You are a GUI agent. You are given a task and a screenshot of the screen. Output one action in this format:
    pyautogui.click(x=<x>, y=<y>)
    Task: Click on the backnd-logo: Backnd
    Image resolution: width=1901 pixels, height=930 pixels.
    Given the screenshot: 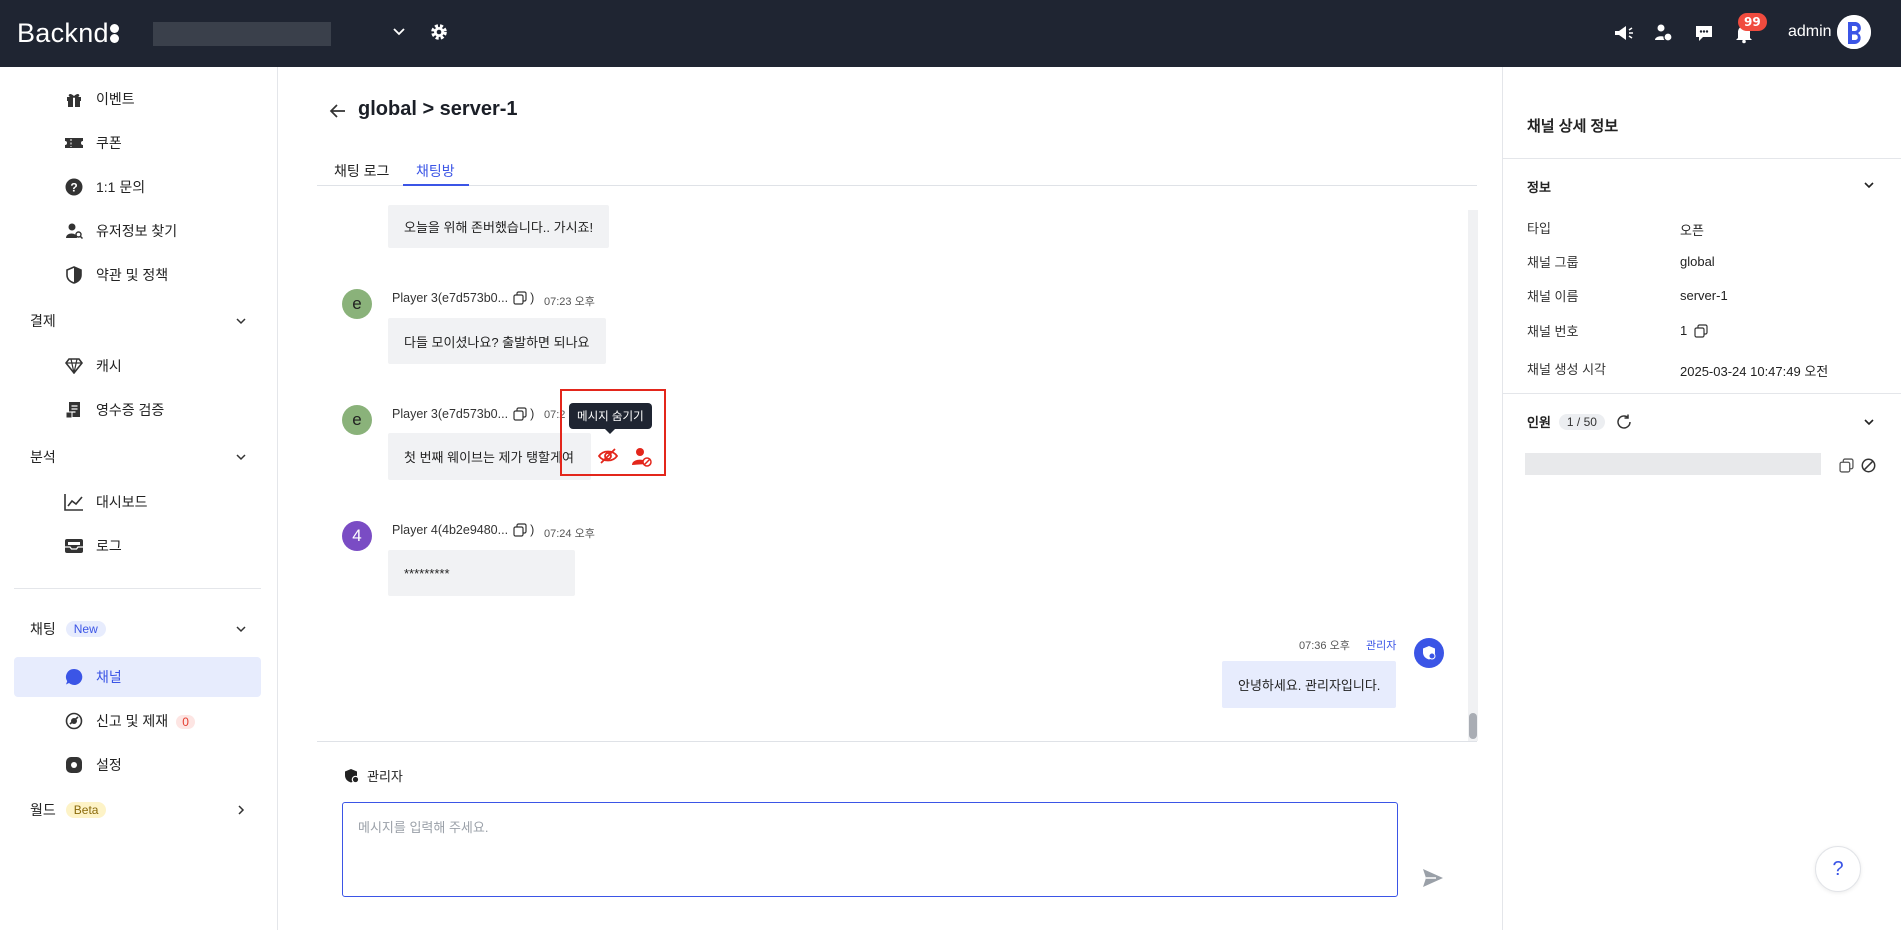 What is the action you would take?
    pyautogui.click(x=68, y=33)
    